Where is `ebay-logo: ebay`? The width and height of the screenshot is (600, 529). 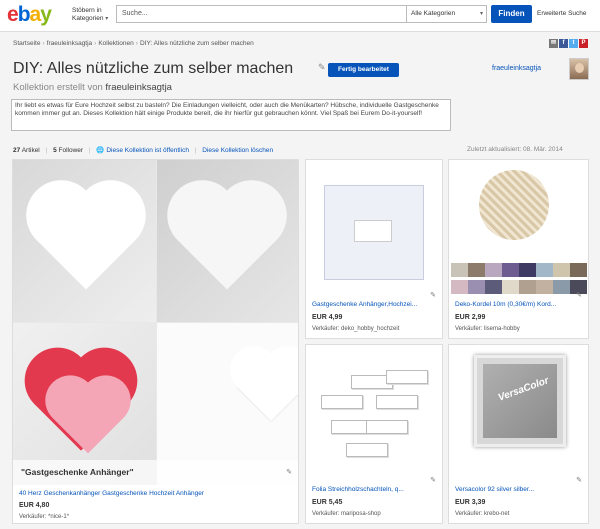
ebay-logo: ebay is located at coordinates (29, 15).